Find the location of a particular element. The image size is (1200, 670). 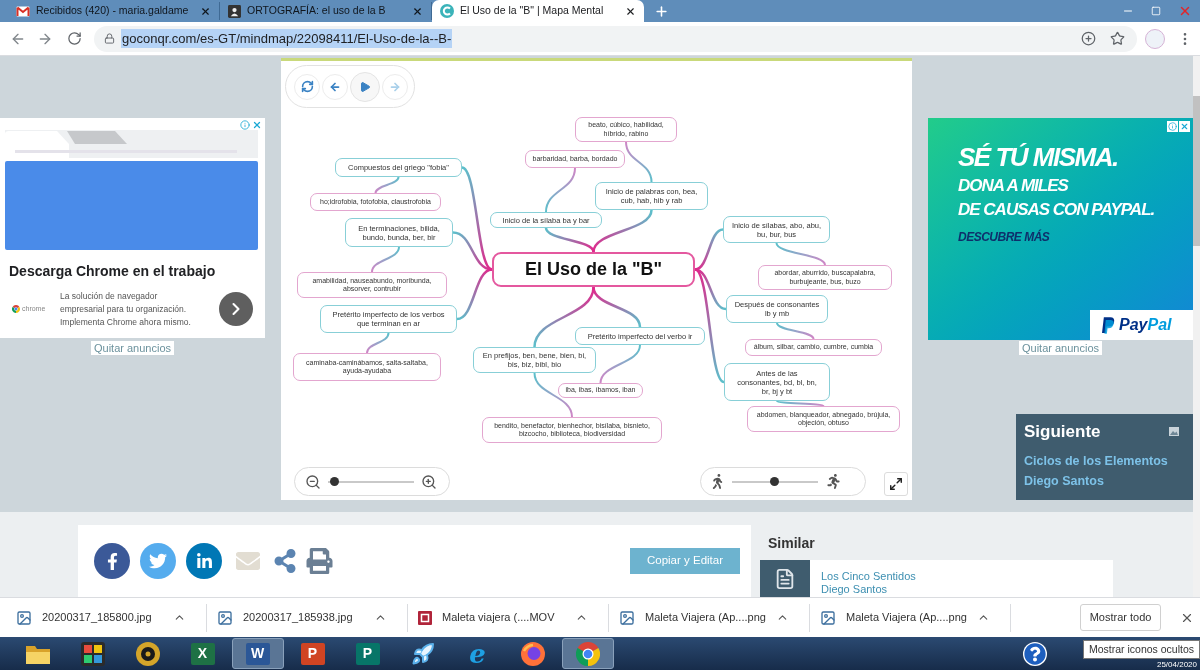

image-icon is located at coordinates (1174, 431).